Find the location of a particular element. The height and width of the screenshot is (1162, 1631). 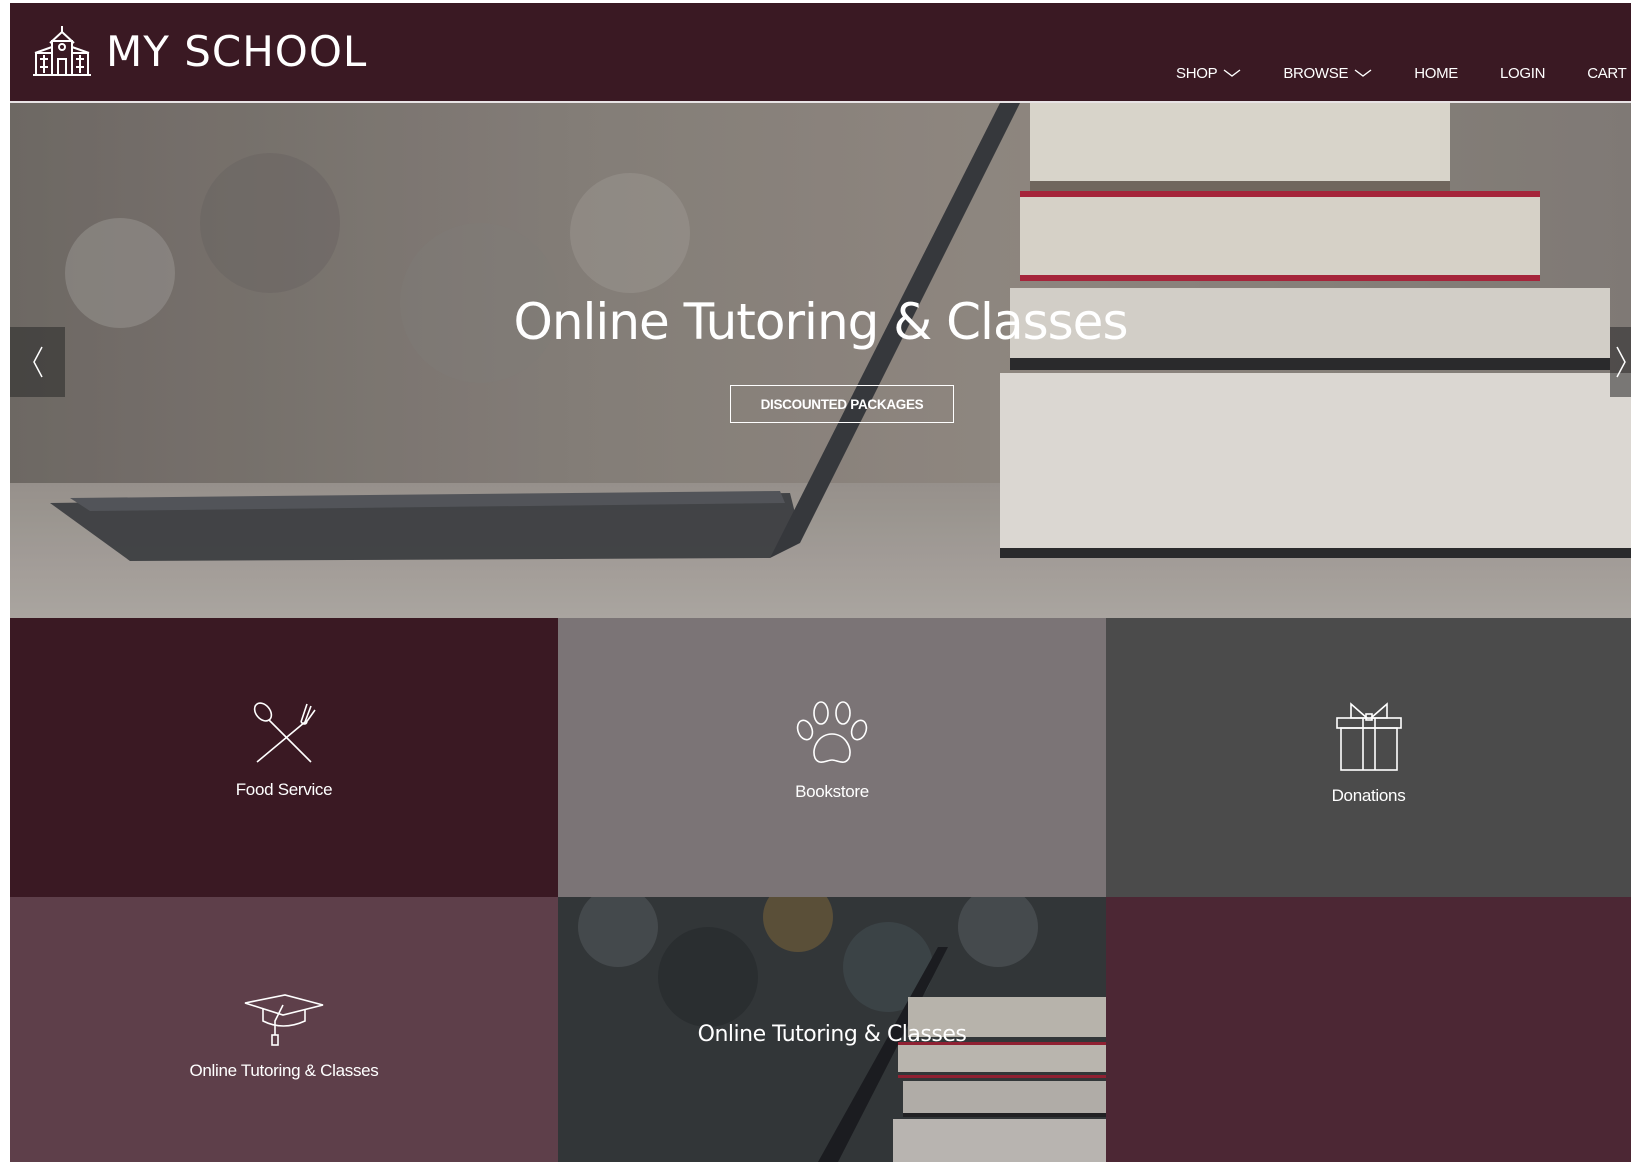

tile-bookstore: Bookstore is located at coordinates (832, 757).